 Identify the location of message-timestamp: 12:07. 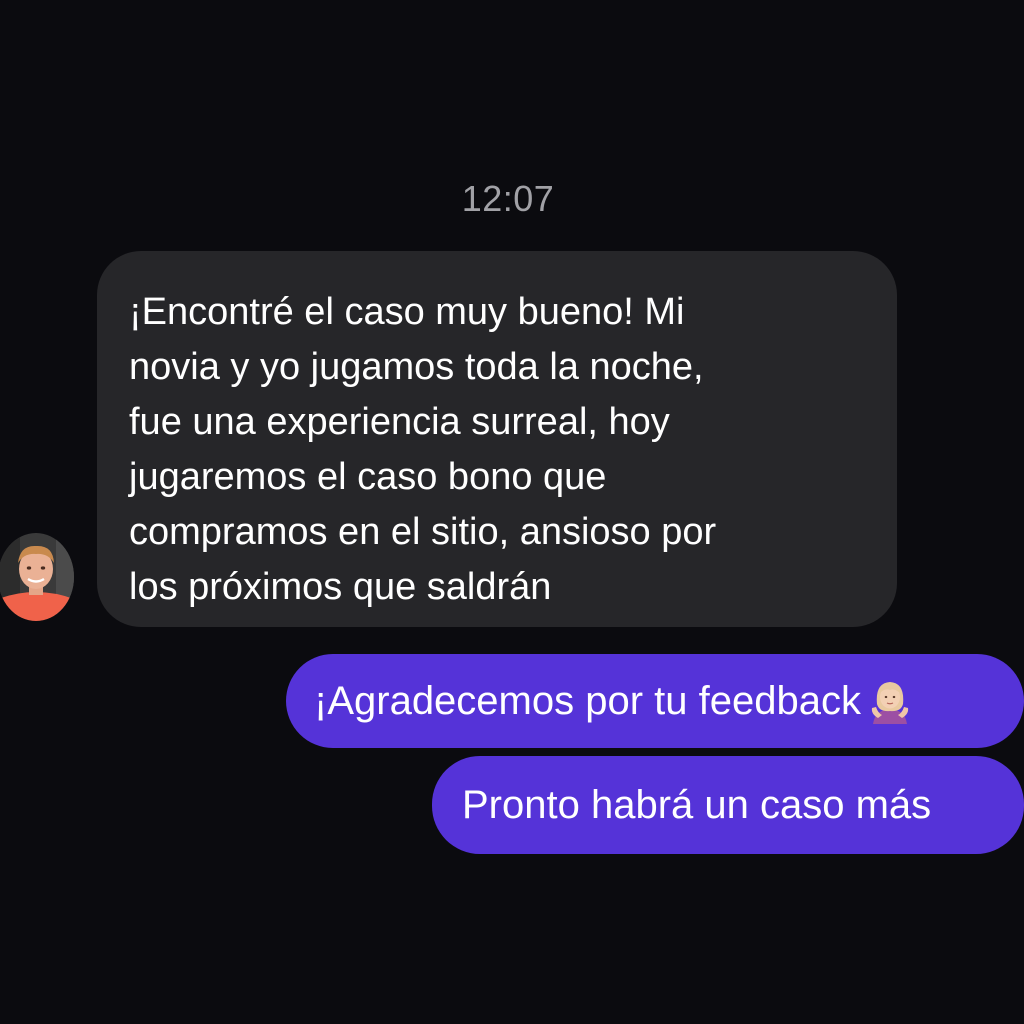
(508, 198).